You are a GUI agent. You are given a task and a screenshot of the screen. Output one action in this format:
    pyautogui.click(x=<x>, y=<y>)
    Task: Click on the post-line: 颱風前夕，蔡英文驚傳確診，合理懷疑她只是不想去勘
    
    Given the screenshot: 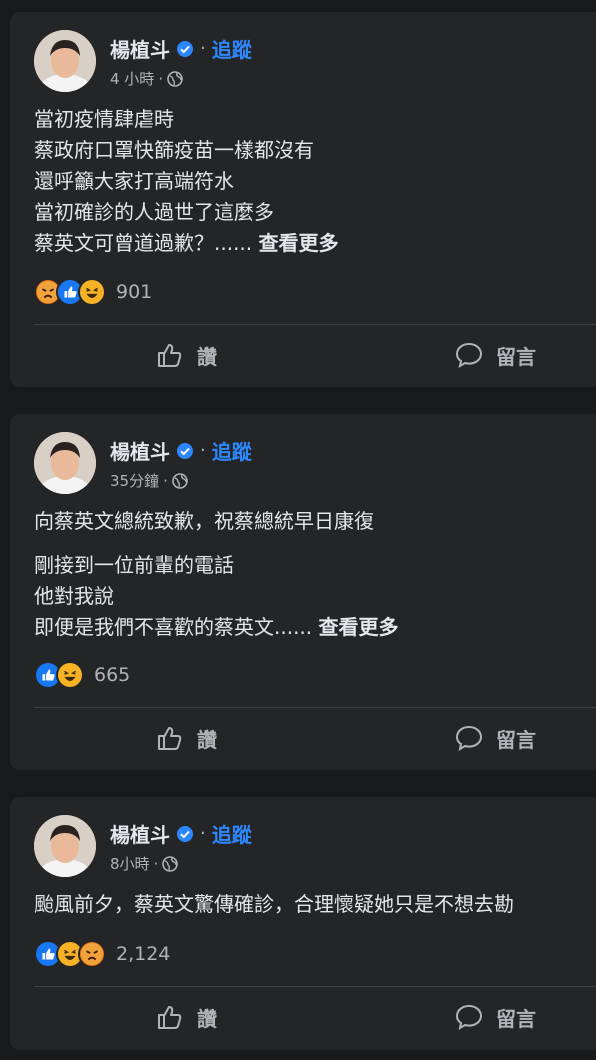 What is the action you would take?
    pyautogui.click(x=274, y=904)
    